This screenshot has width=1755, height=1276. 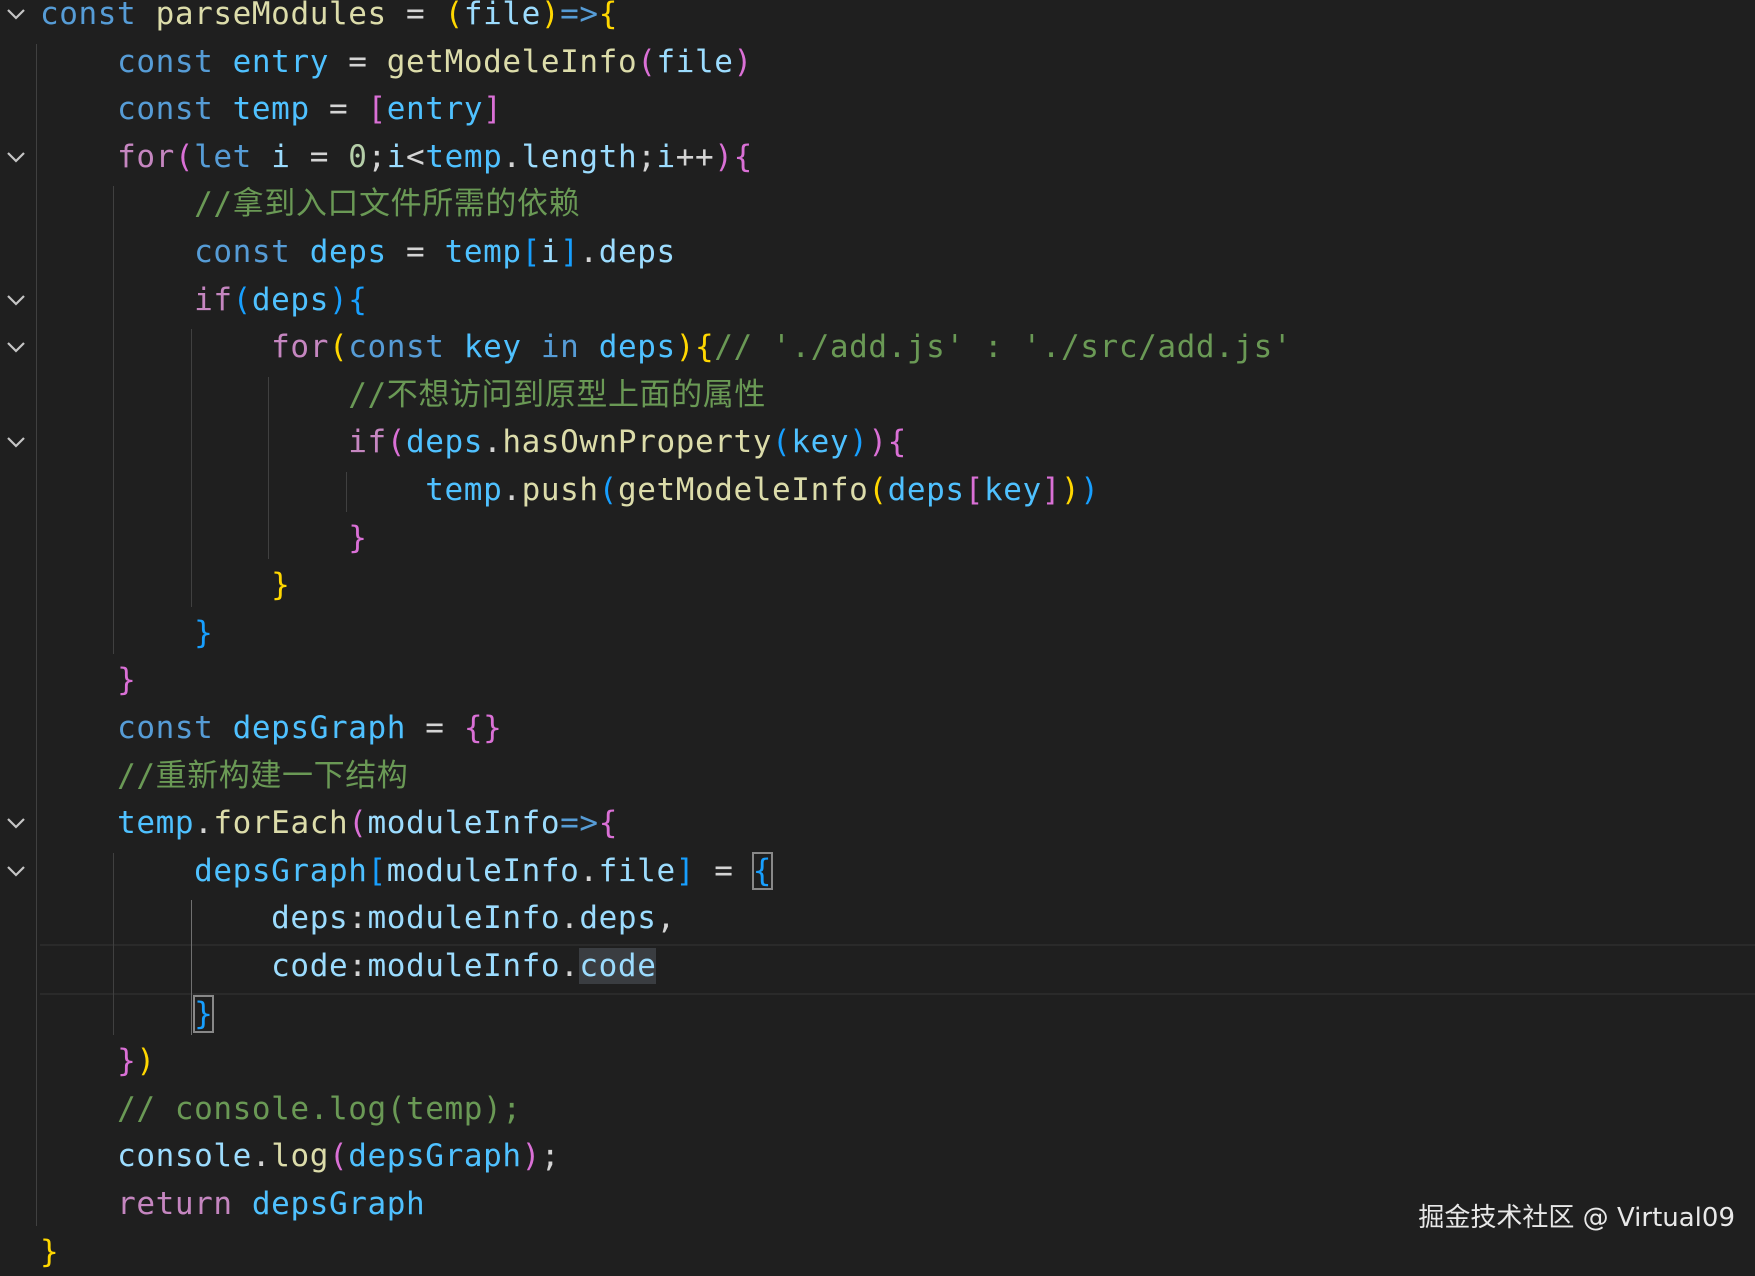 What do you see at coordinates (319, 1108) in the screenshot?
I see `code-token: // console.log(temp);` at bounding box center [319, 1108].